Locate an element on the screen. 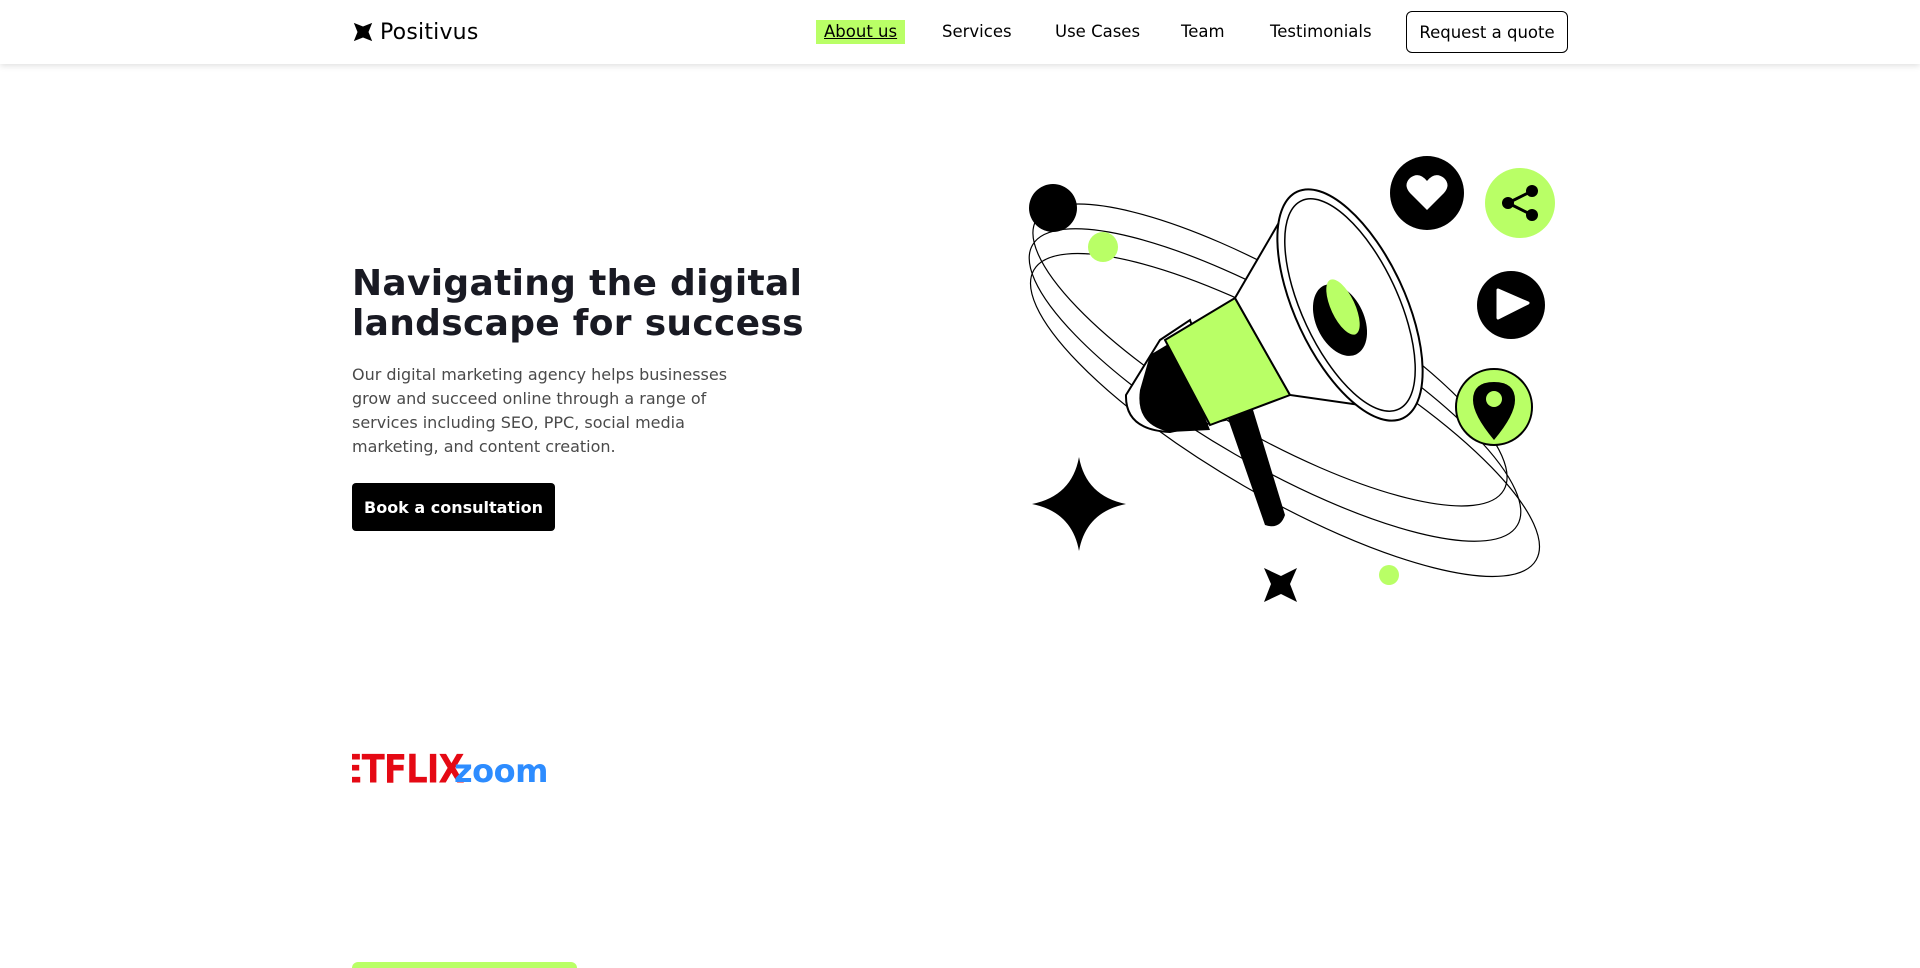 The height and width of the screenshot is (968, 1920). share-icon is located at coordinates (1520, 203).